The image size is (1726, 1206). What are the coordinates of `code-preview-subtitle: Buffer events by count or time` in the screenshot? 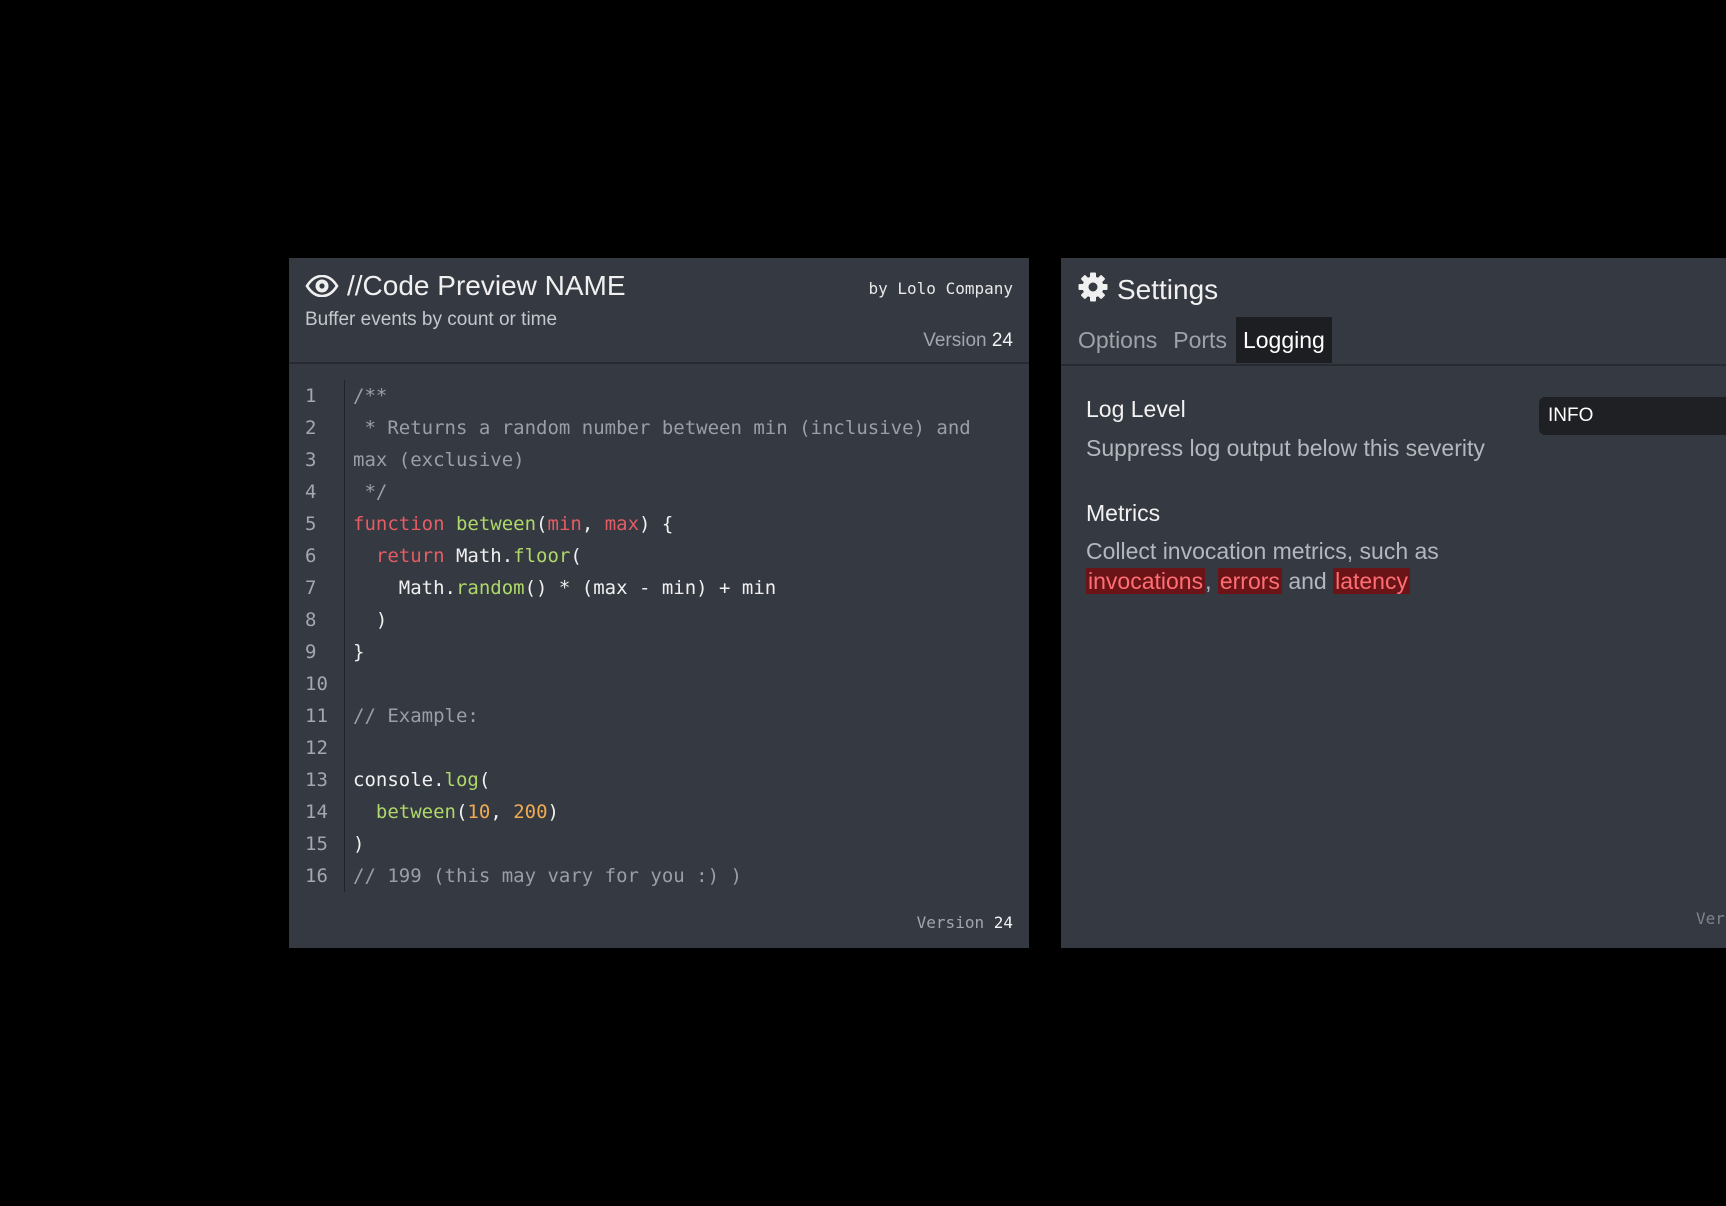 It's located at (431, 319).